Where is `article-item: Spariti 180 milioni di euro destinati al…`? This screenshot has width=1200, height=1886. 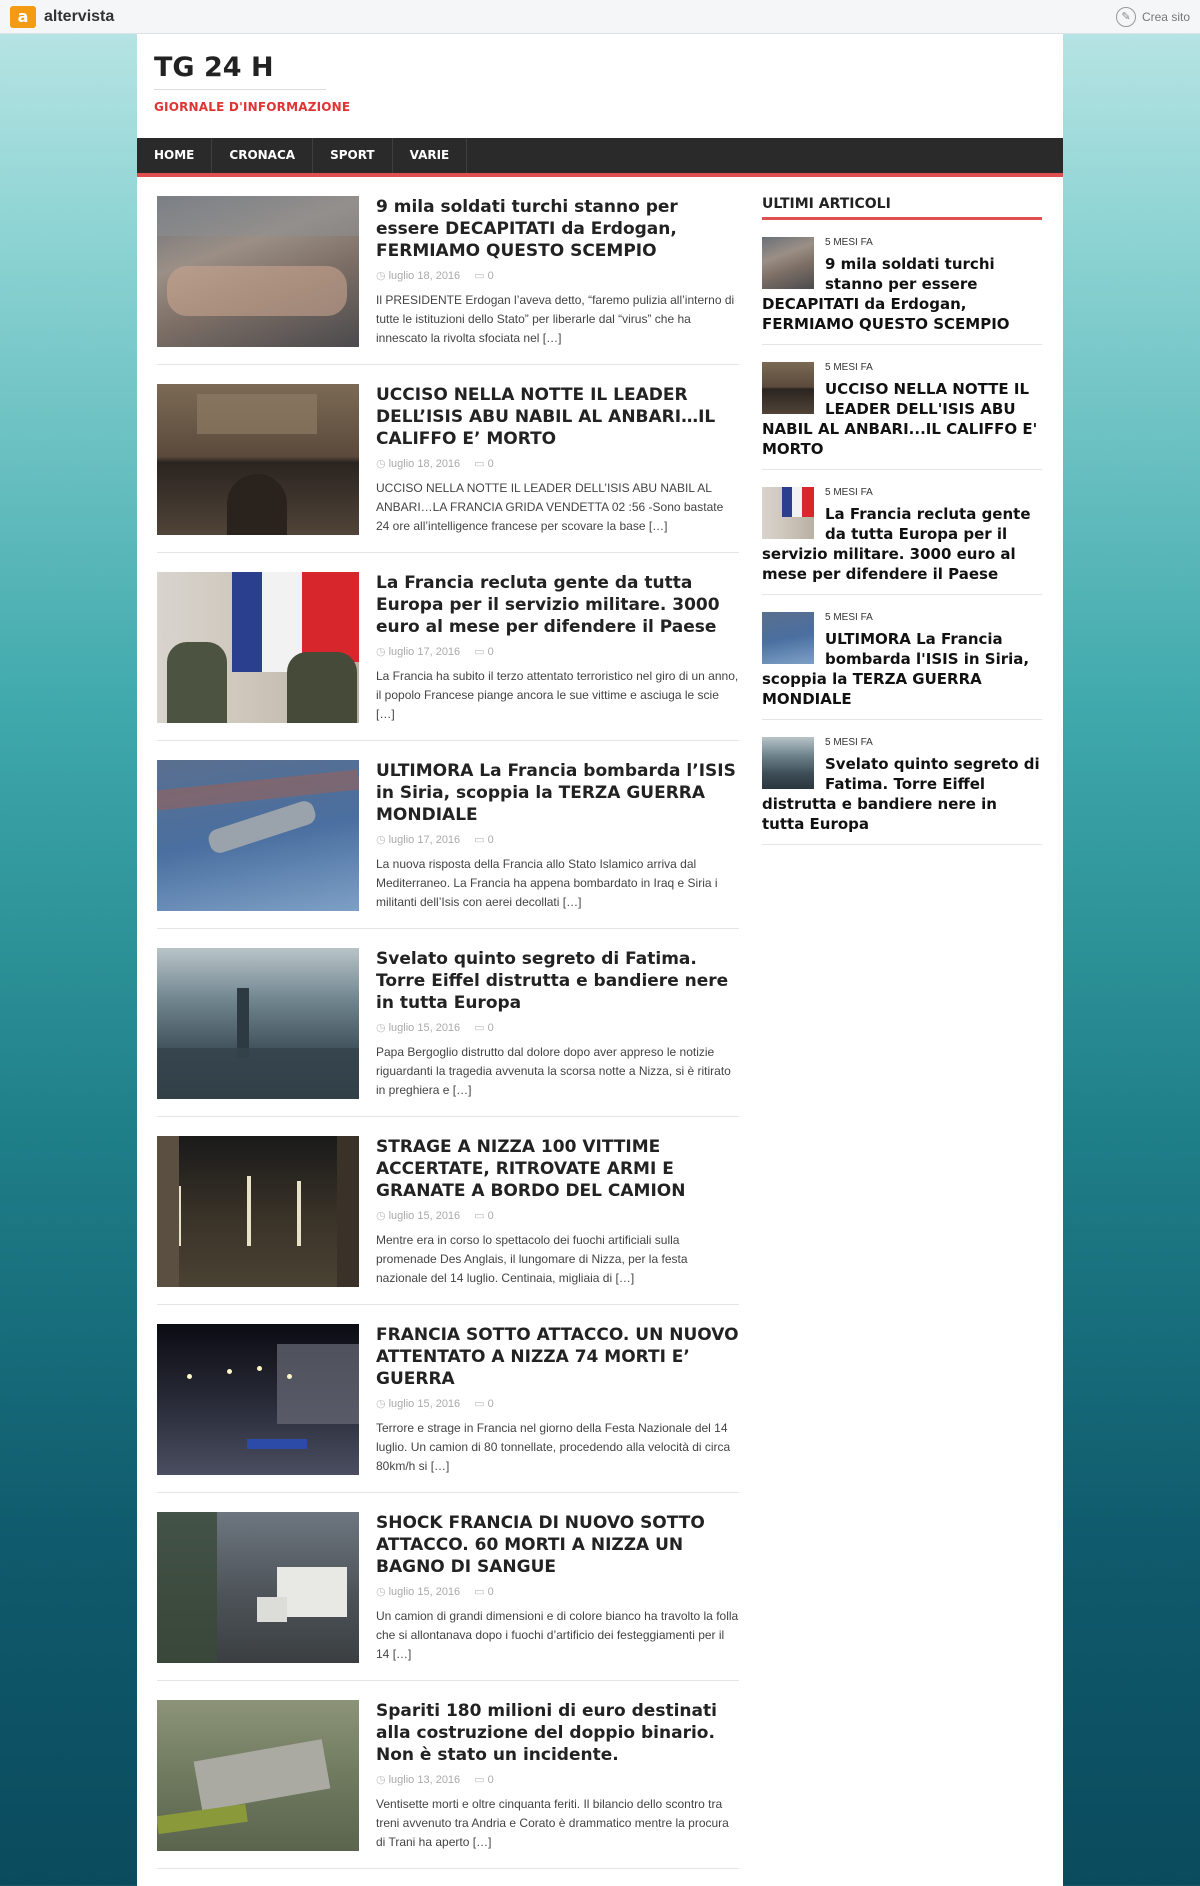
article-item: Spariti 180 milioni di euro destinati al… is located at coordinates (448, 1784).